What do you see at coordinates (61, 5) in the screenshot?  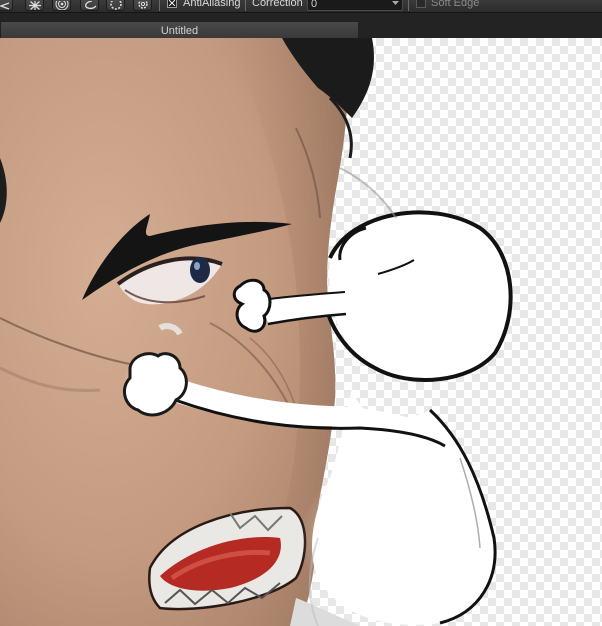 I see `concentric-circles-icon` at bounding box center [61, 5].